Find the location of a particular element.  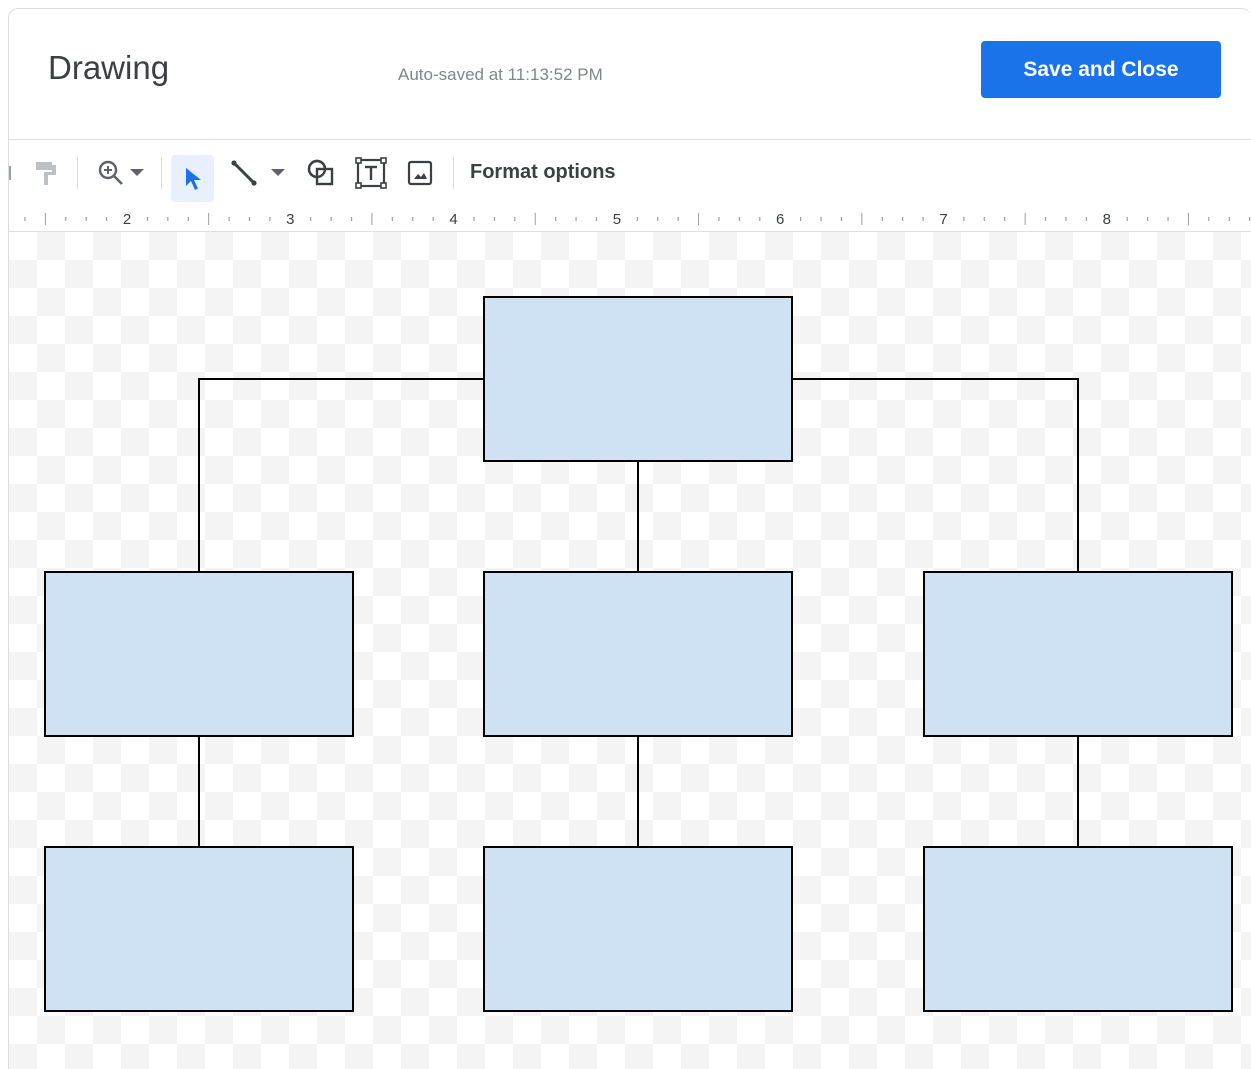

diagram-box-level3-left is located at coordinates (199, 929).